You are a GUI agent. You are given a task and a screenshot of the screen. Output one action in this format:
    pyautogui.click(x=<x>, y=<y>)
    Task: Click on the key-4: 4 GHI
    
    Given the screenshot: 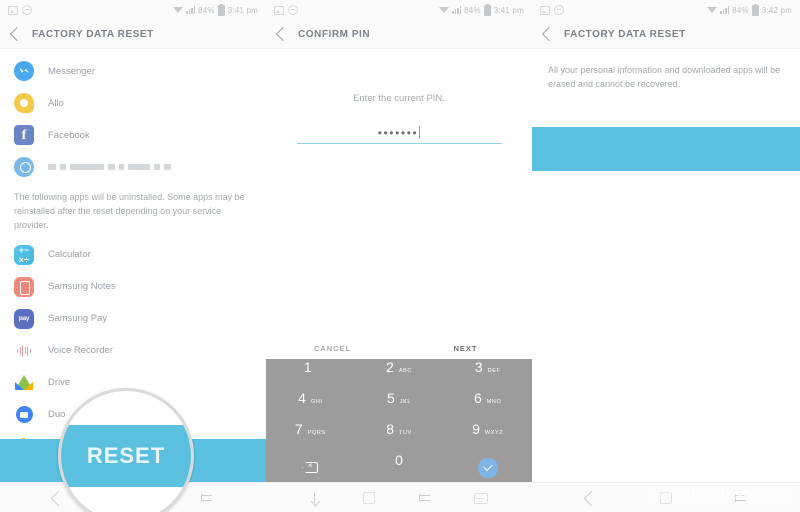 What is the action you would take?
    pyautogui.click(x=310, y=405)
    